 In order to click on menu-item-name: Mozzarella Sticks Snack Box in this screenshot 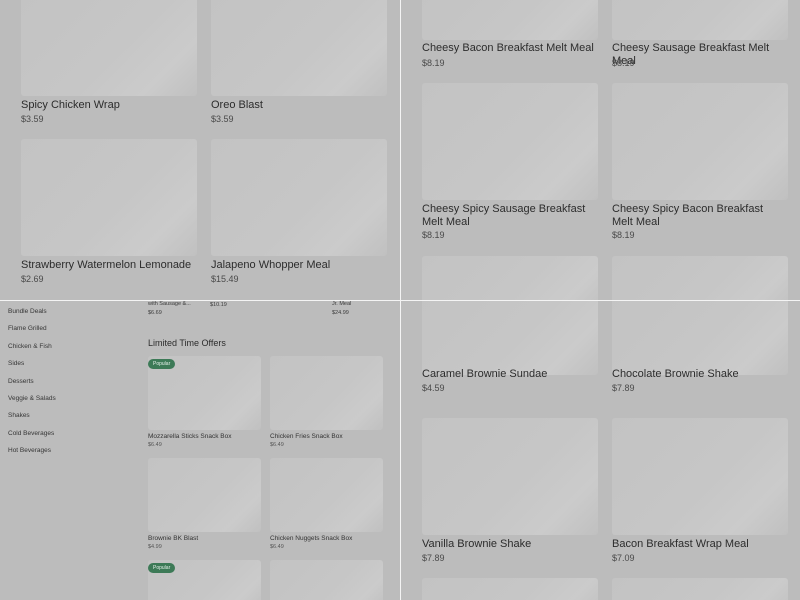, I will do `click(190, 436)`.